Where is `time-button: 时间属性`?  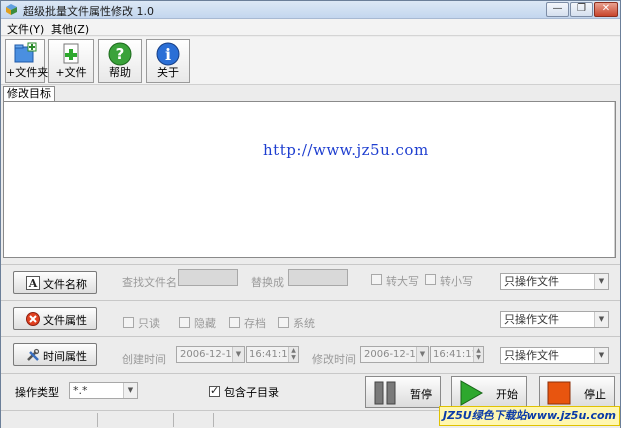 time-button: 时间属性 is located at coordinates (55, 354).